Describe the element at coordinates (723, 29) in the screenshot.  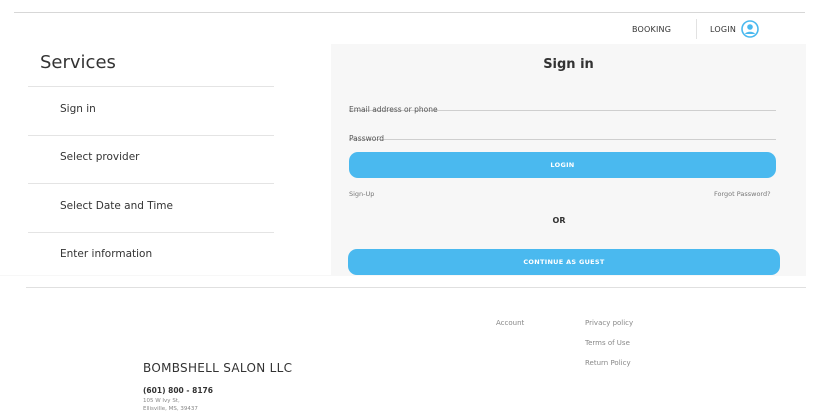
I see `nav-login-label: LOGIN` at that location.